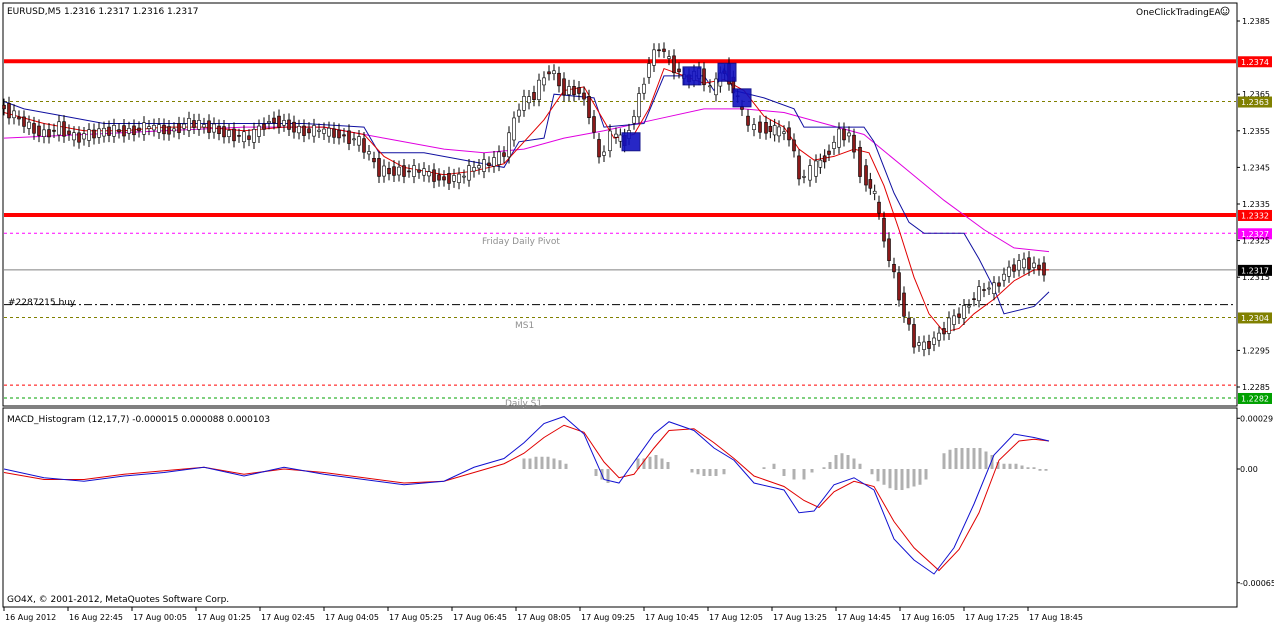 The width and height of the screenshot is (1274, 624). Describe the element at coordinates (1255, 398) in the screenshot. I see `price-box-label: 1.2282` at that location.